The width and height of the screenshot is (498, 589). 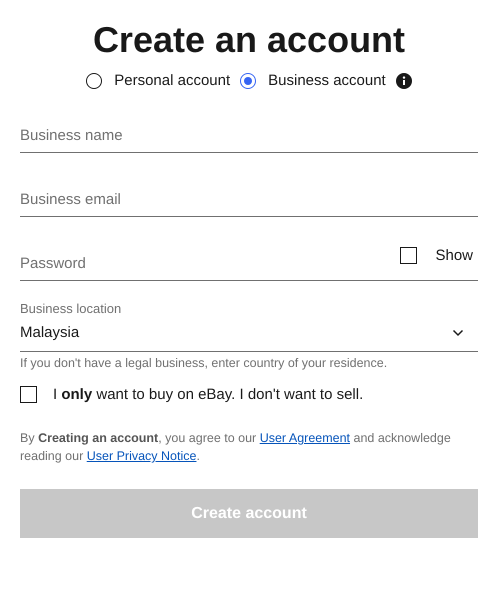 I want to click on info-icon, so click(x=404, y=80).